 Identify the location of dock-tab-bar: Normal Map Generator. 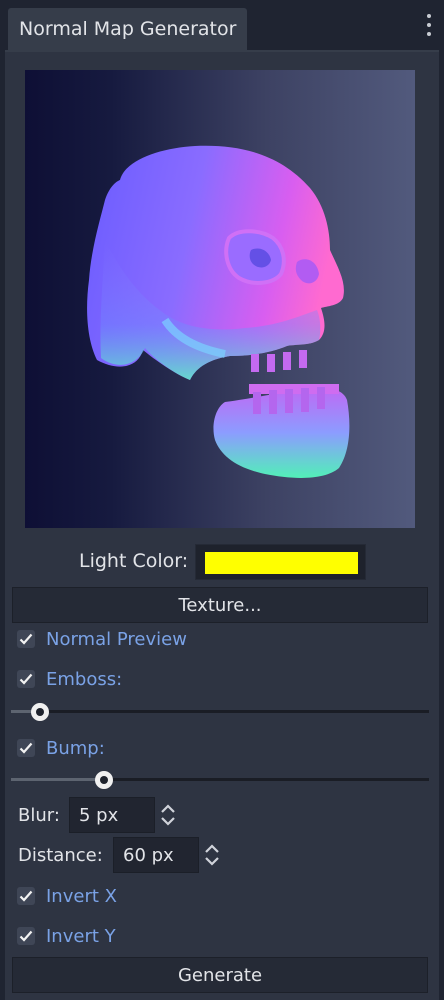
(222, 25).